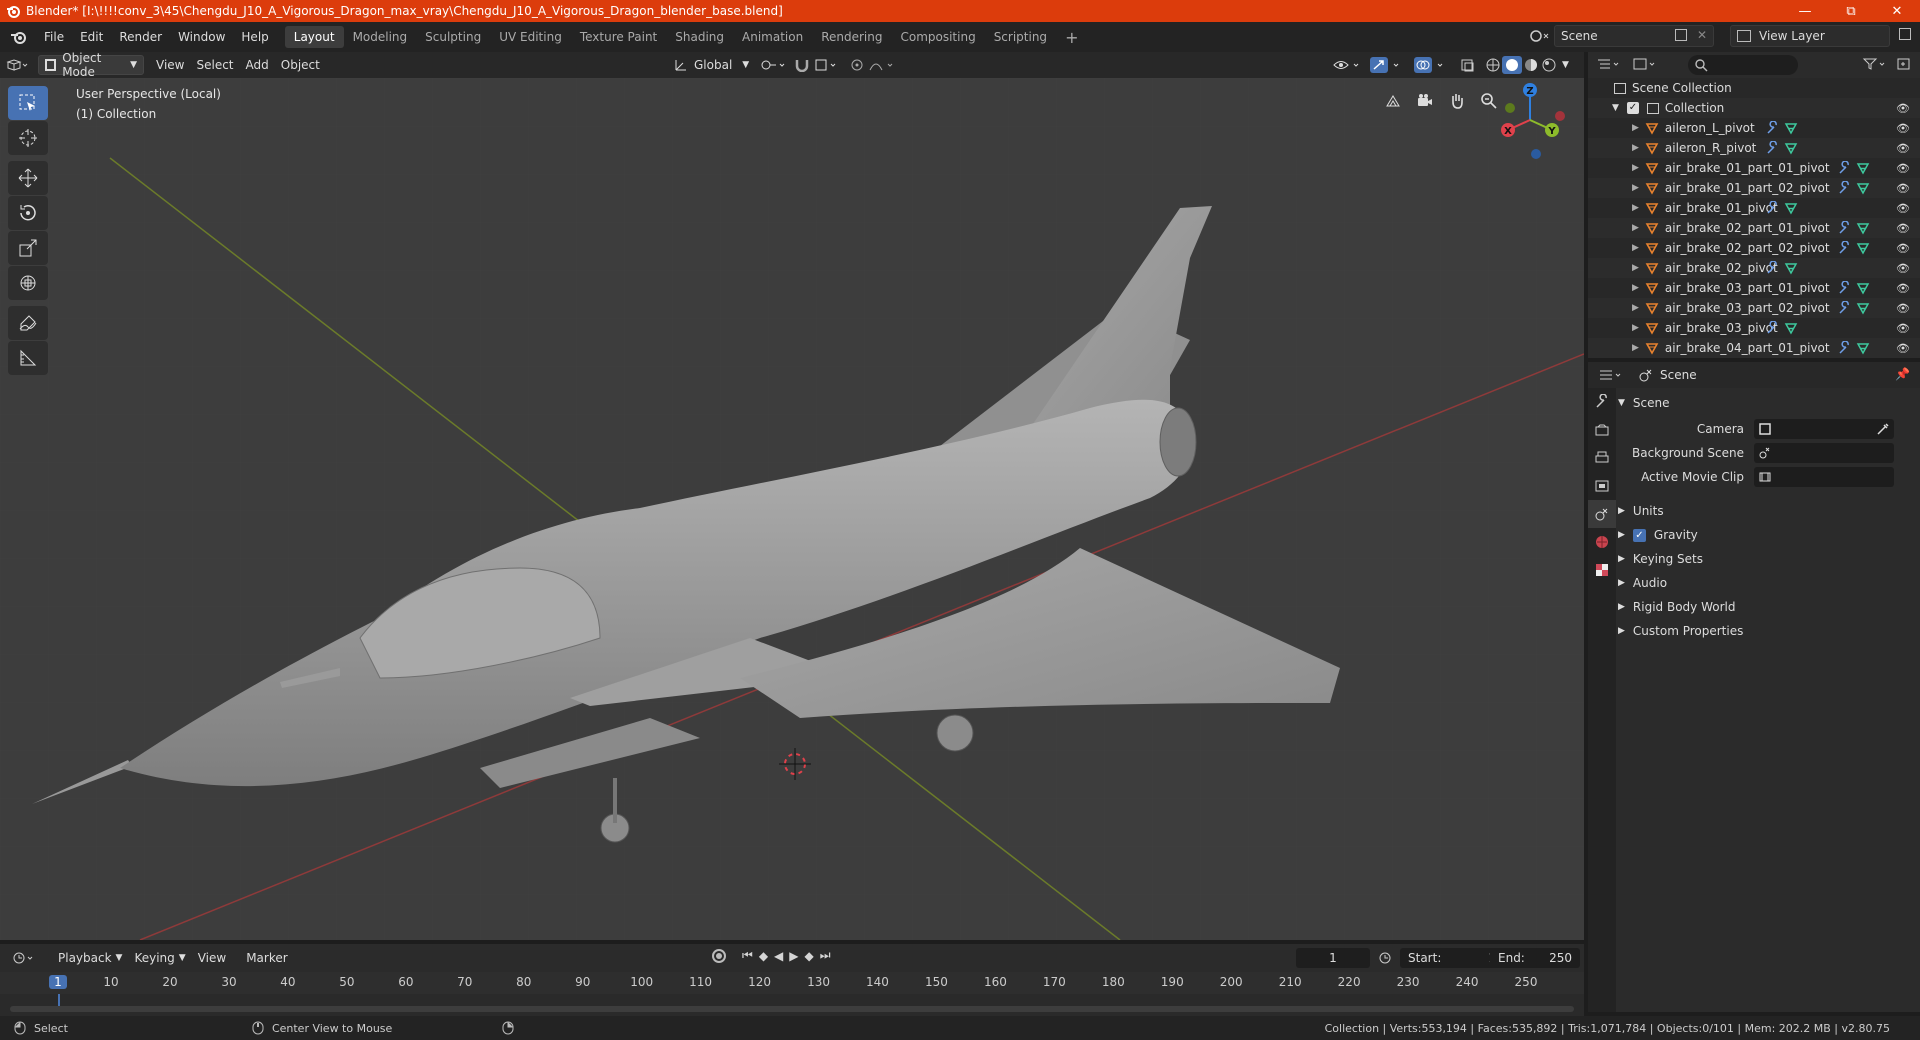 Image resolution: width=1920 pixels, height=1040 pixels. Describe the element at coordinates (1512, 65) in the screenshot. I see `shading-solid-icon` at that location.